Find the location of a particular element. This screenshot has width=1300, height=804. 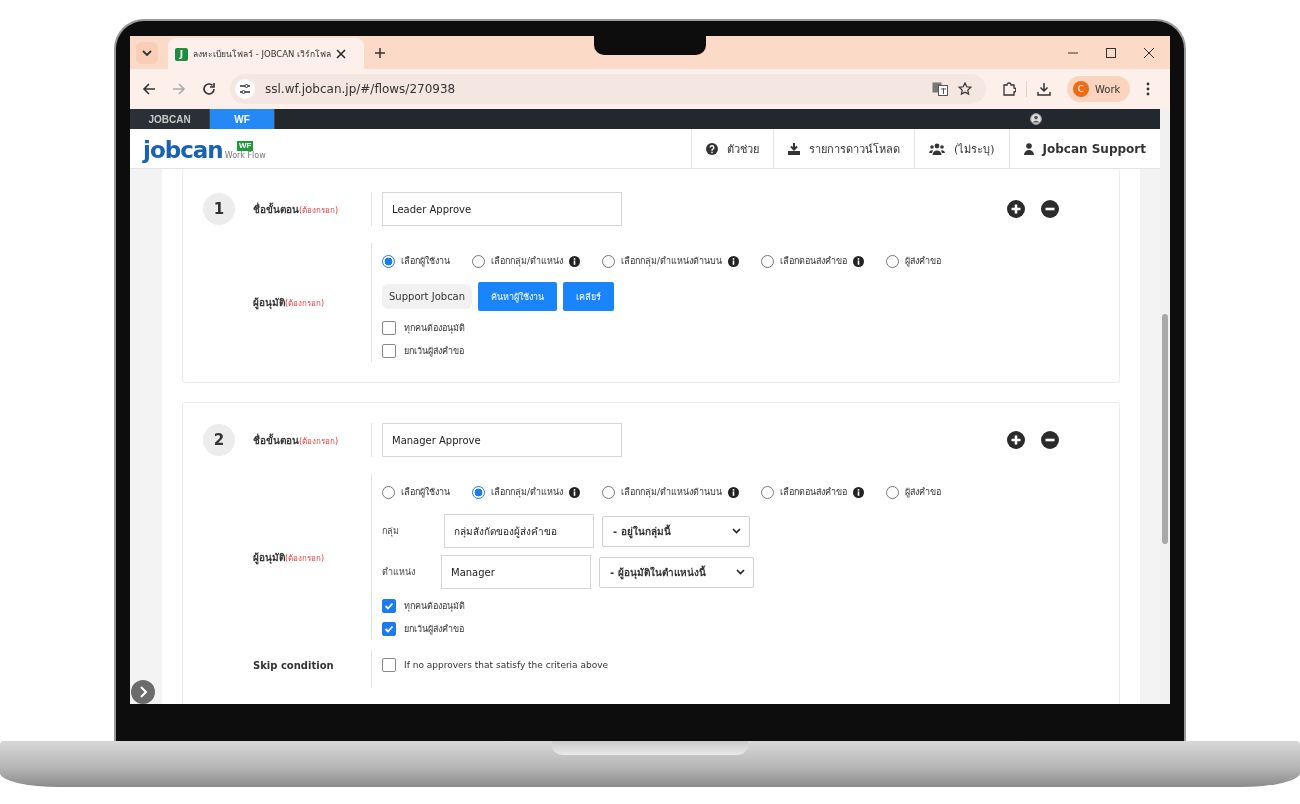

reload-icon is located at coordinates (209, 89).